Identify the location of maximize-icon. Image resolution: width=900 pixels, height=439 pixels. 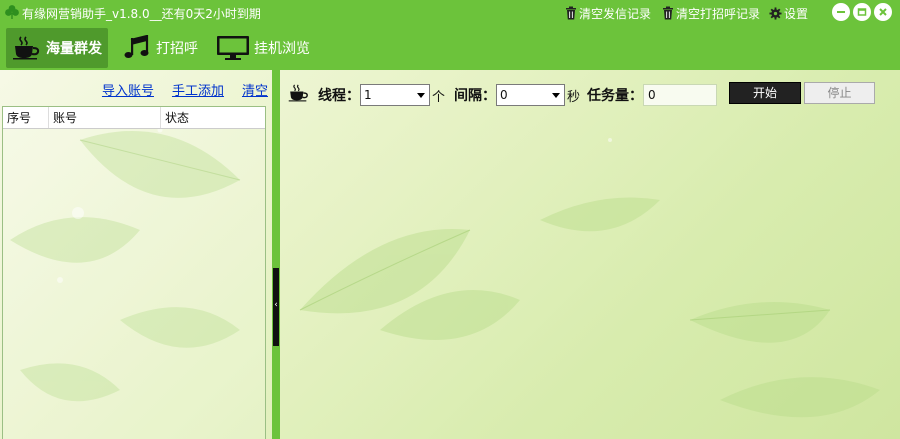
(862, 12).